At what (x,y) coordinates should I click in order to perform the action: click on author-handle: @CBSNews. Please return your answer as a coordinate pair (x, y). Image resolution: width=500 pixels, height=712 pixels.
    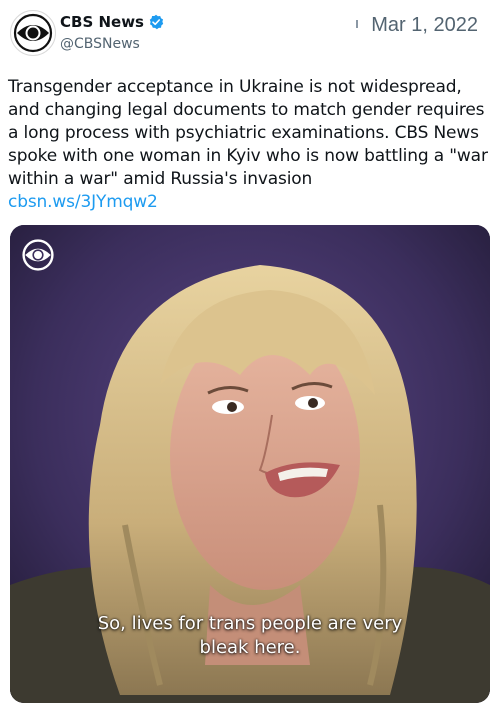
    Looking at the image, I should click on (100, 44).